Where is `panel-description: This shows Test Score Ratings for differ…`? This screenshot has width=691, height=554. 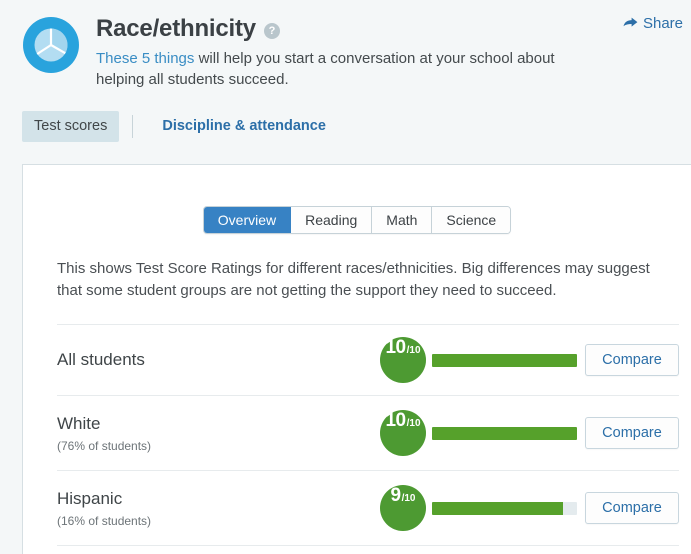 panel-description: This shows Test Score Ratings for differ… is located at coordinates (353, 279).